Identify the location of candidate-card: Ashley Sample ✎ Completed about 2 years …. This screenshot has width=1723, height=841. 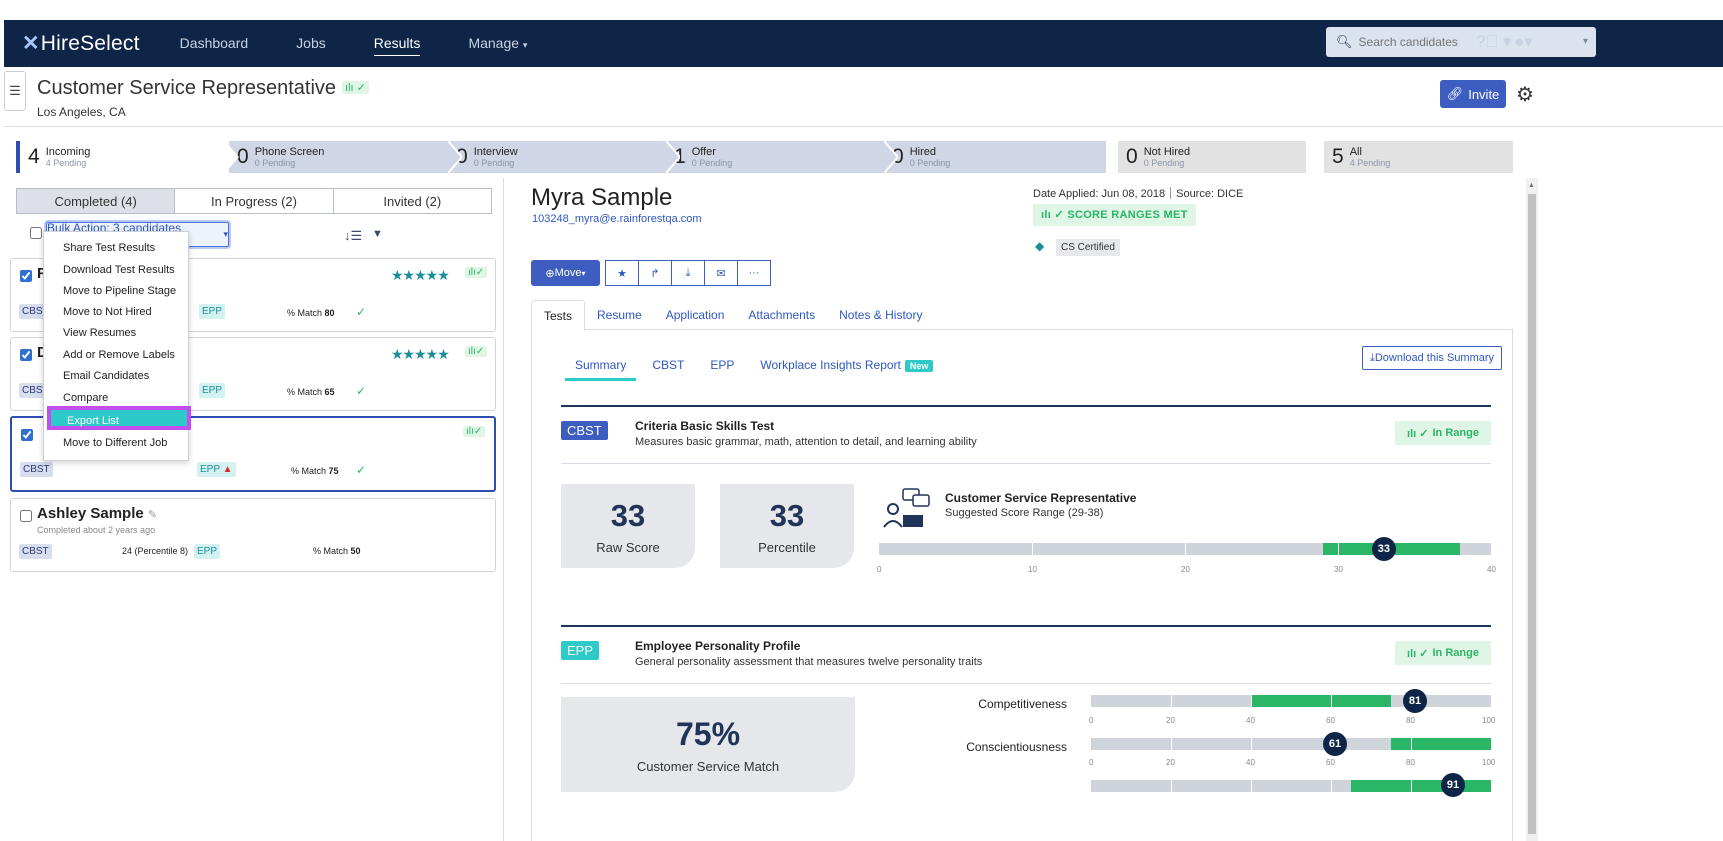
(253, 535).